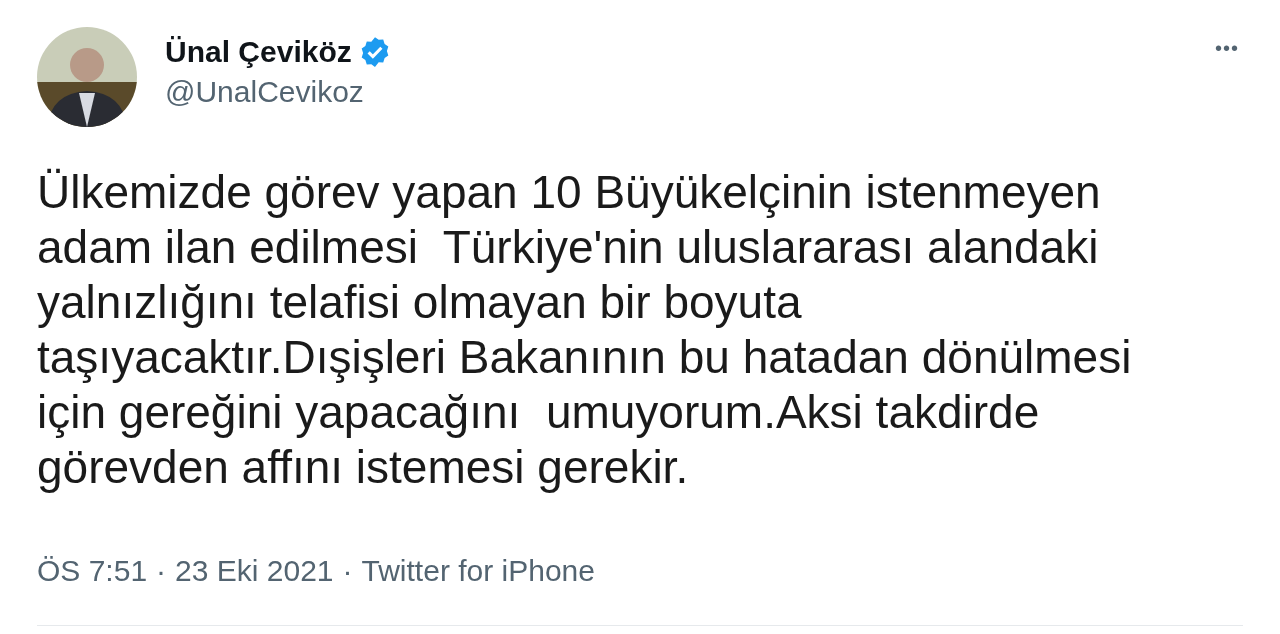 The width and height of the screenshot is (1280, 634). What do you see at coordinates (1227, 48) in the screenshot?
I see `more-button: •••` at bounding box center [1227, 48].